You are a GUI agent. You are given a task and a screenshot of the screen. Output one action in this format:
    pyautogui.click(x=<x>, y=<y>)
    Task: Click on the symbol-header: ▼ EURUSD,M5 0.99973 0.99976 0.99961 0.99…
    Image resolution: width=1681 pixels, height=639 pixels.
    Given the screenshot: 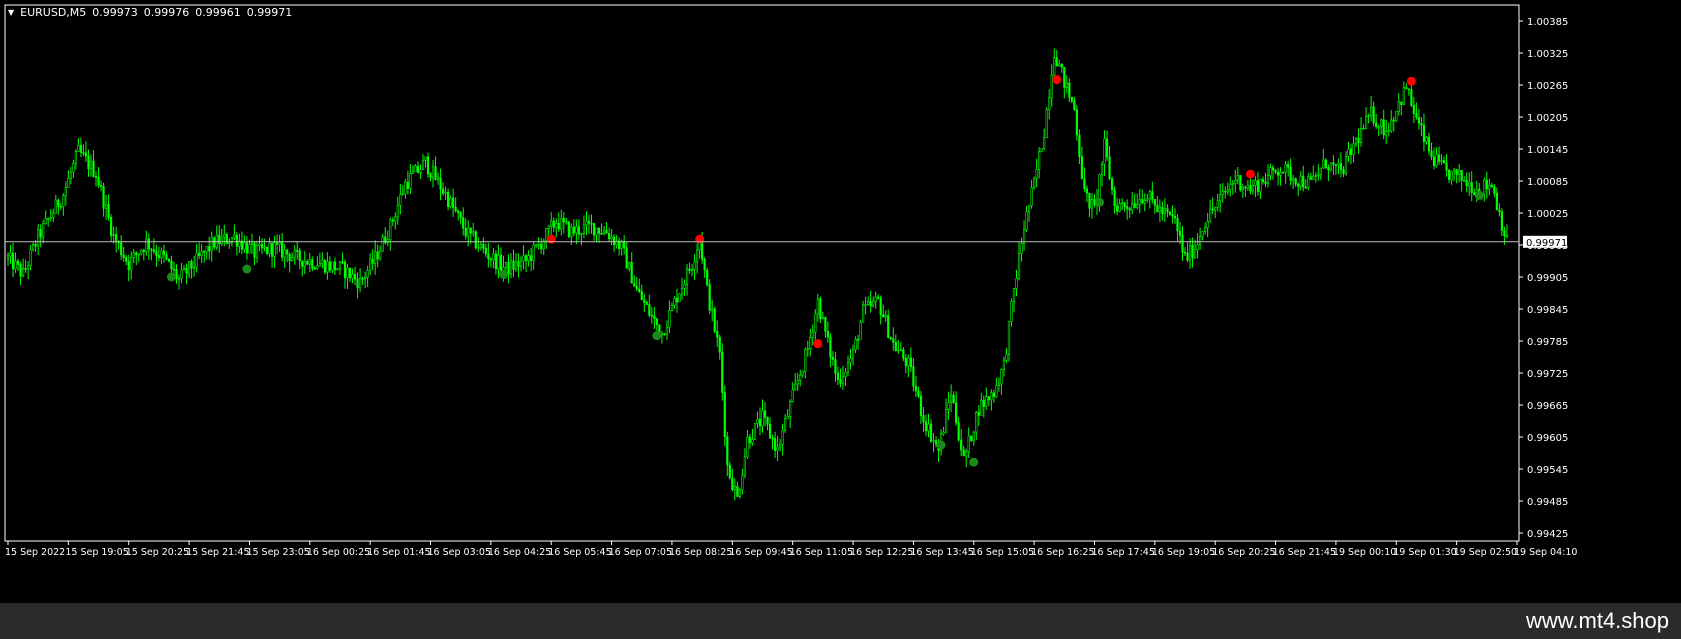 What is the action you would take?
    pyautogui.click(x=150, y=12)
    